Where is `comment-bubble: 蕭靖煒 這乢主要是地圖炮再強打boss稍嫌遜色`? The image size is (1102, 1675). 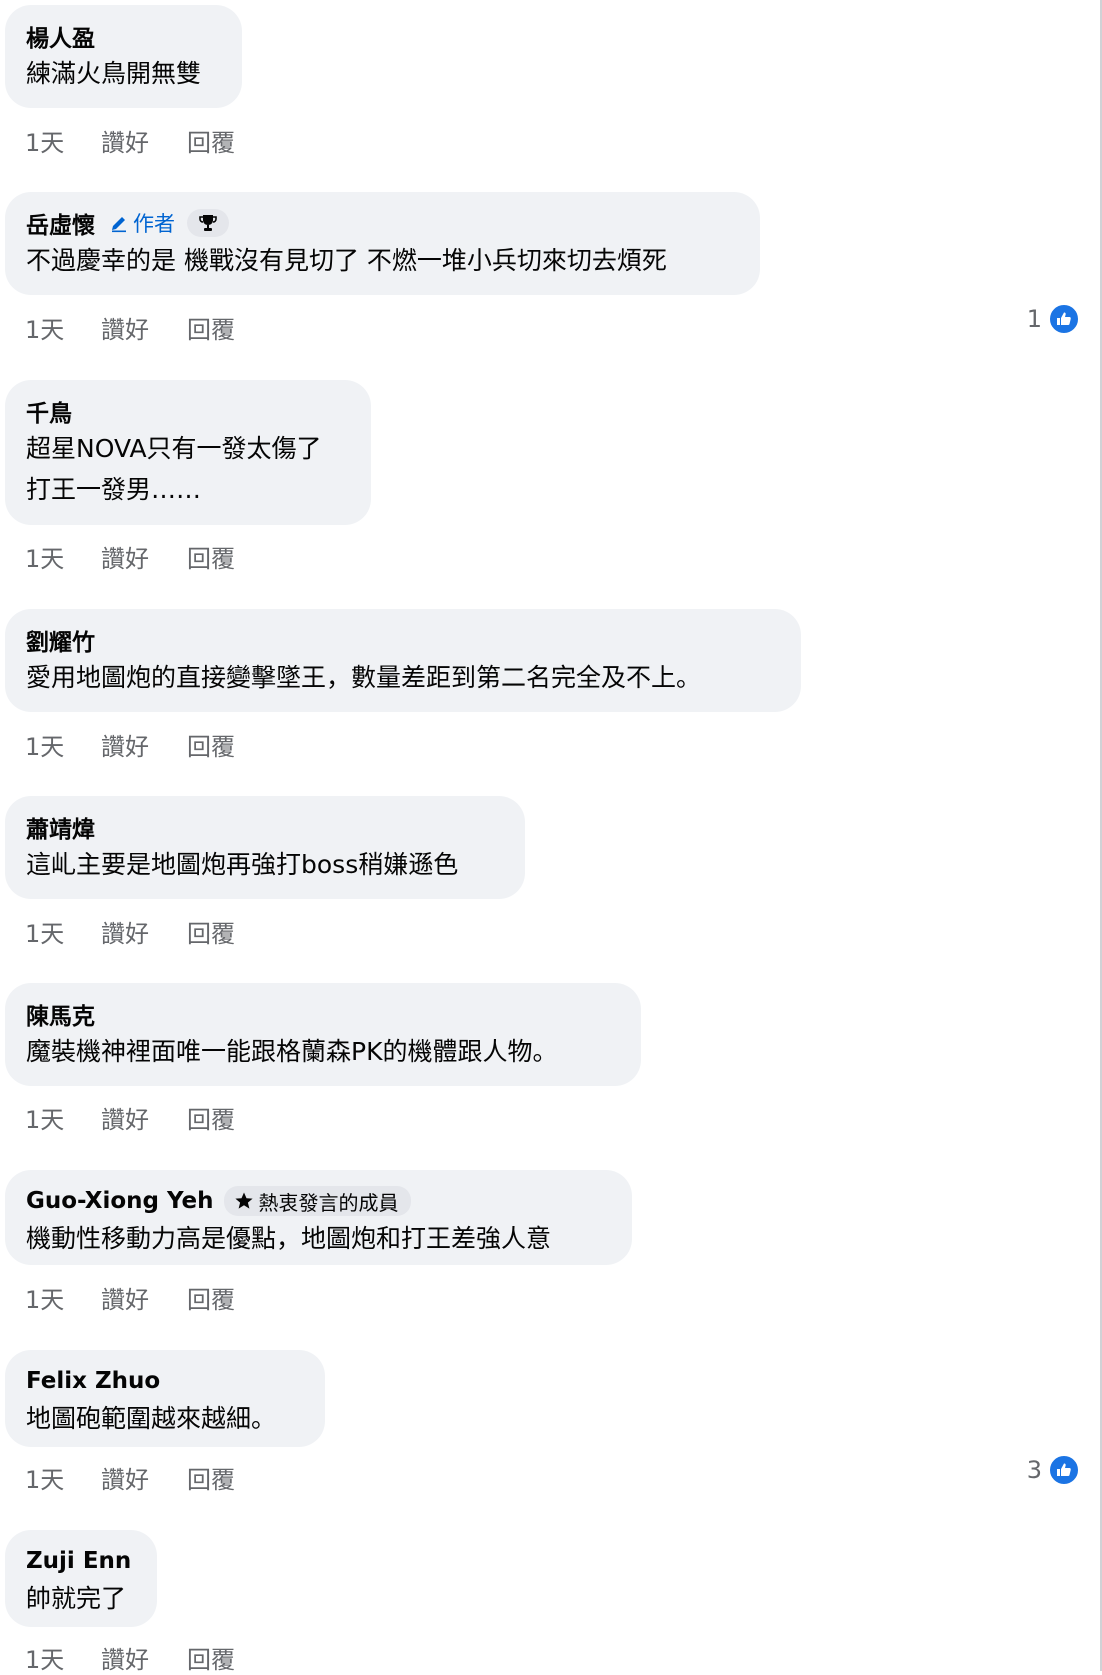 comment-bubble: 蕭靖煒 這乢主要是地圖炮再強打boss稍嫌遜色 is located at coordinates (265, 847).